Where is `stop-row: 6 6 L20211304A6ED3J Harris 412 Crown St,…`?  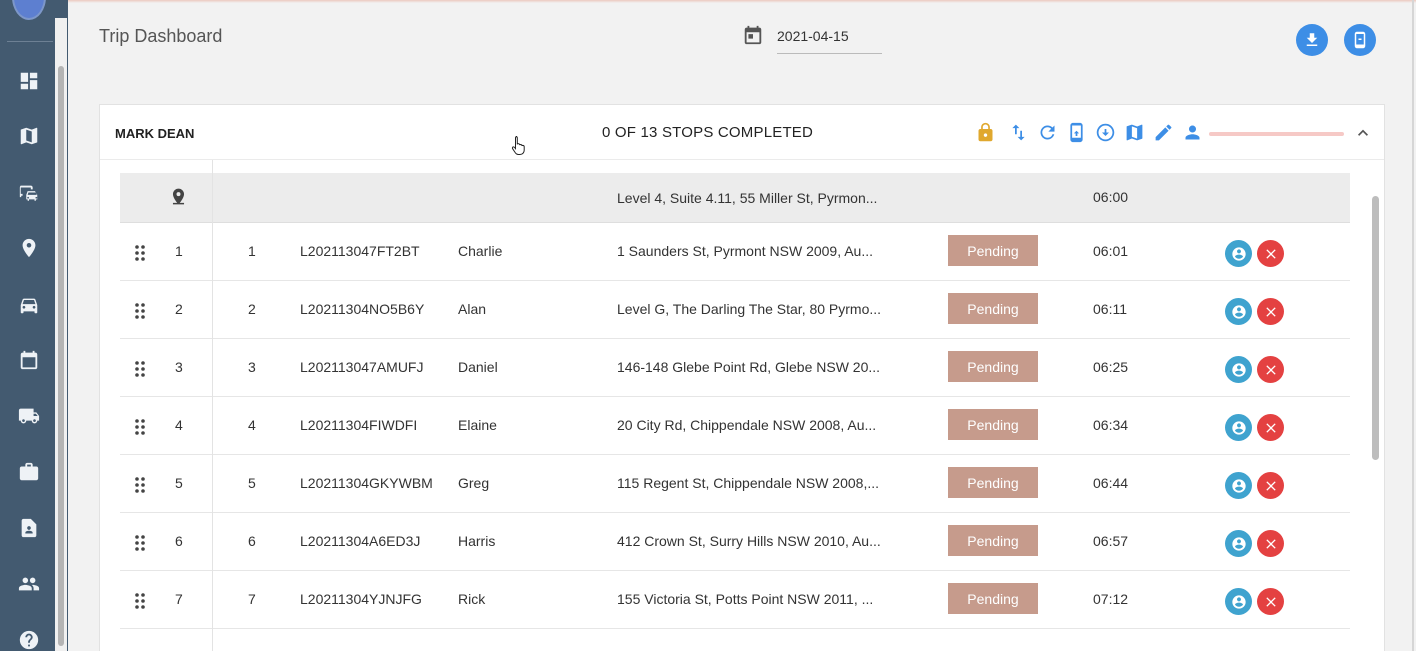 stop-row: 6 6 L20211304A6ED3J Harris 412 Crown St,… is located at coordinates (735, 542).